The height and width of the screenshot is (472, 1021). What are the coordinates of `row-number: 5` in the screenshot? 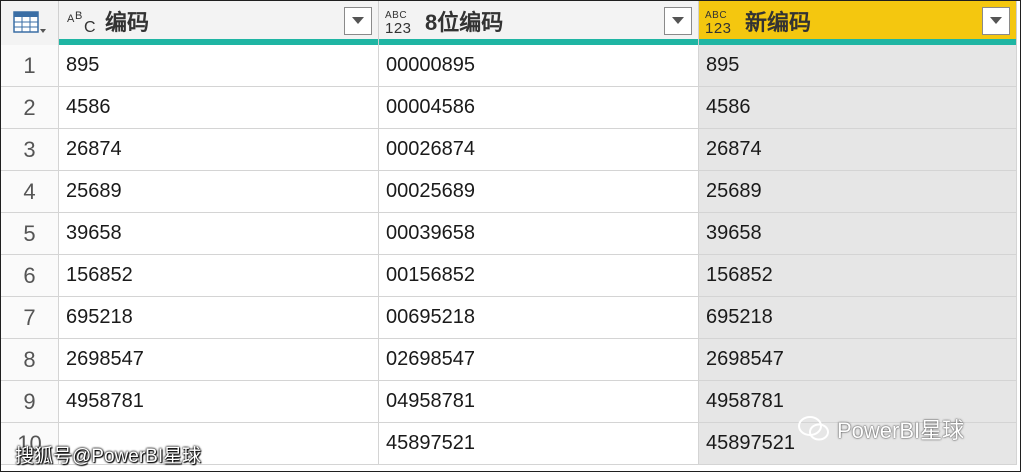 It's located at (30, 234).